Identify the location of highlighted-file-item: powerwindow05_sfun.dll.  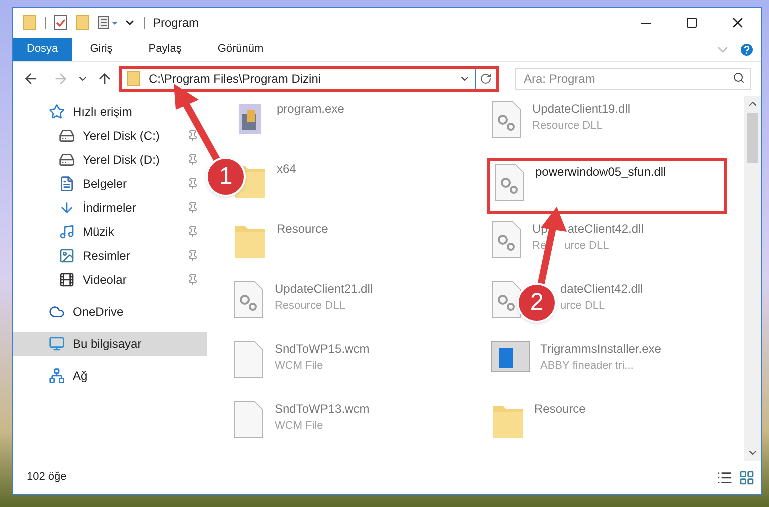
(606, 186).